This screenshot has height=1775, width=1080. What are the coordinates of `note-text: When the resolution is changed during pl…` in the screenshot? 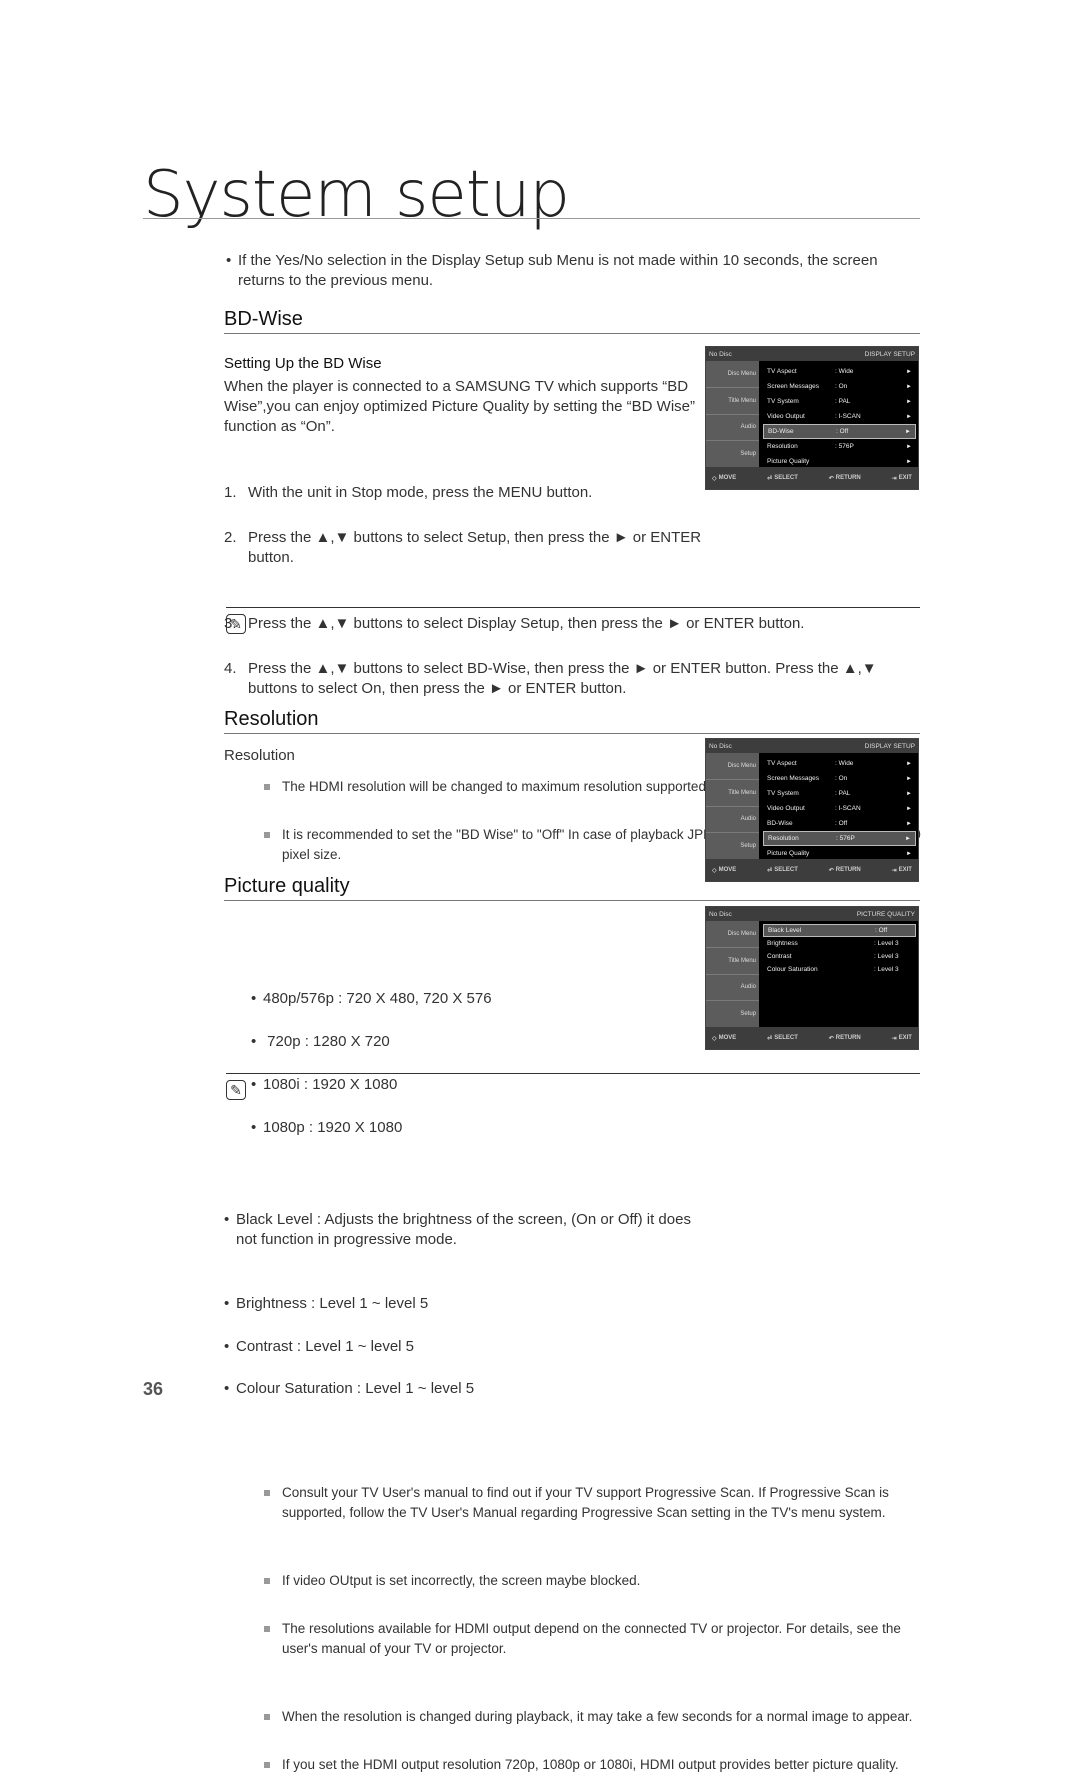 It's located at (597, 1716).